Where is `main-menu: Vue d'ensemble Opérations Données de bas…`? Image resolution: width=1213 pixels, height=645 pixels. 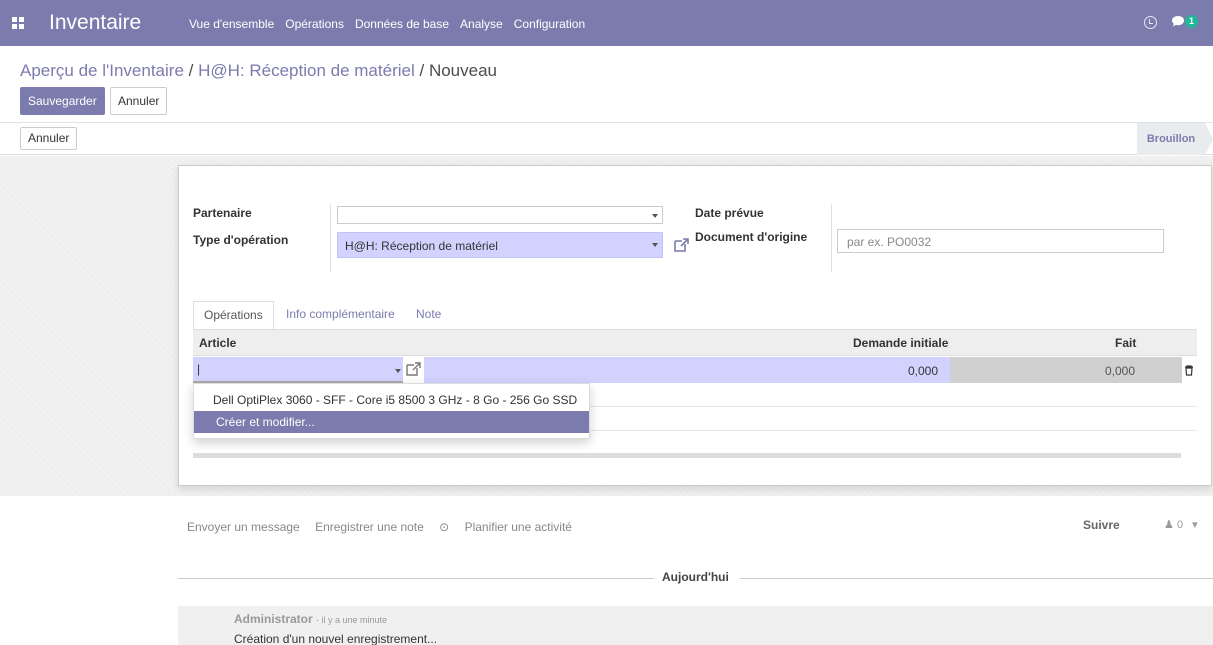
main-menu: Vue d'ensemble Opérations Données de bas… is located at coordinates (392, 24).